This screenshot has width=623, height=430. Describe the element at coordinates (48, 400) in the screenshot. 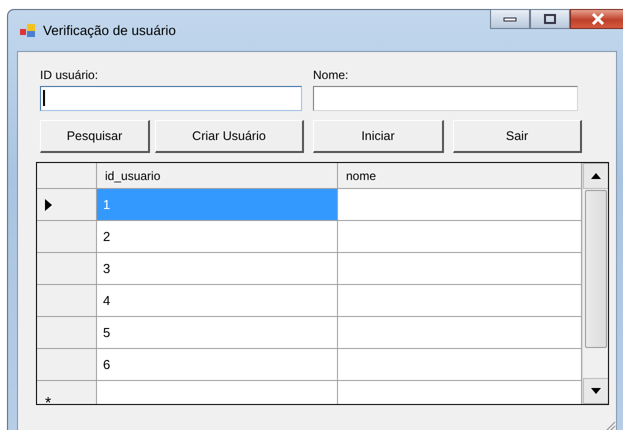

I see `new-row-marker: *` at that location.